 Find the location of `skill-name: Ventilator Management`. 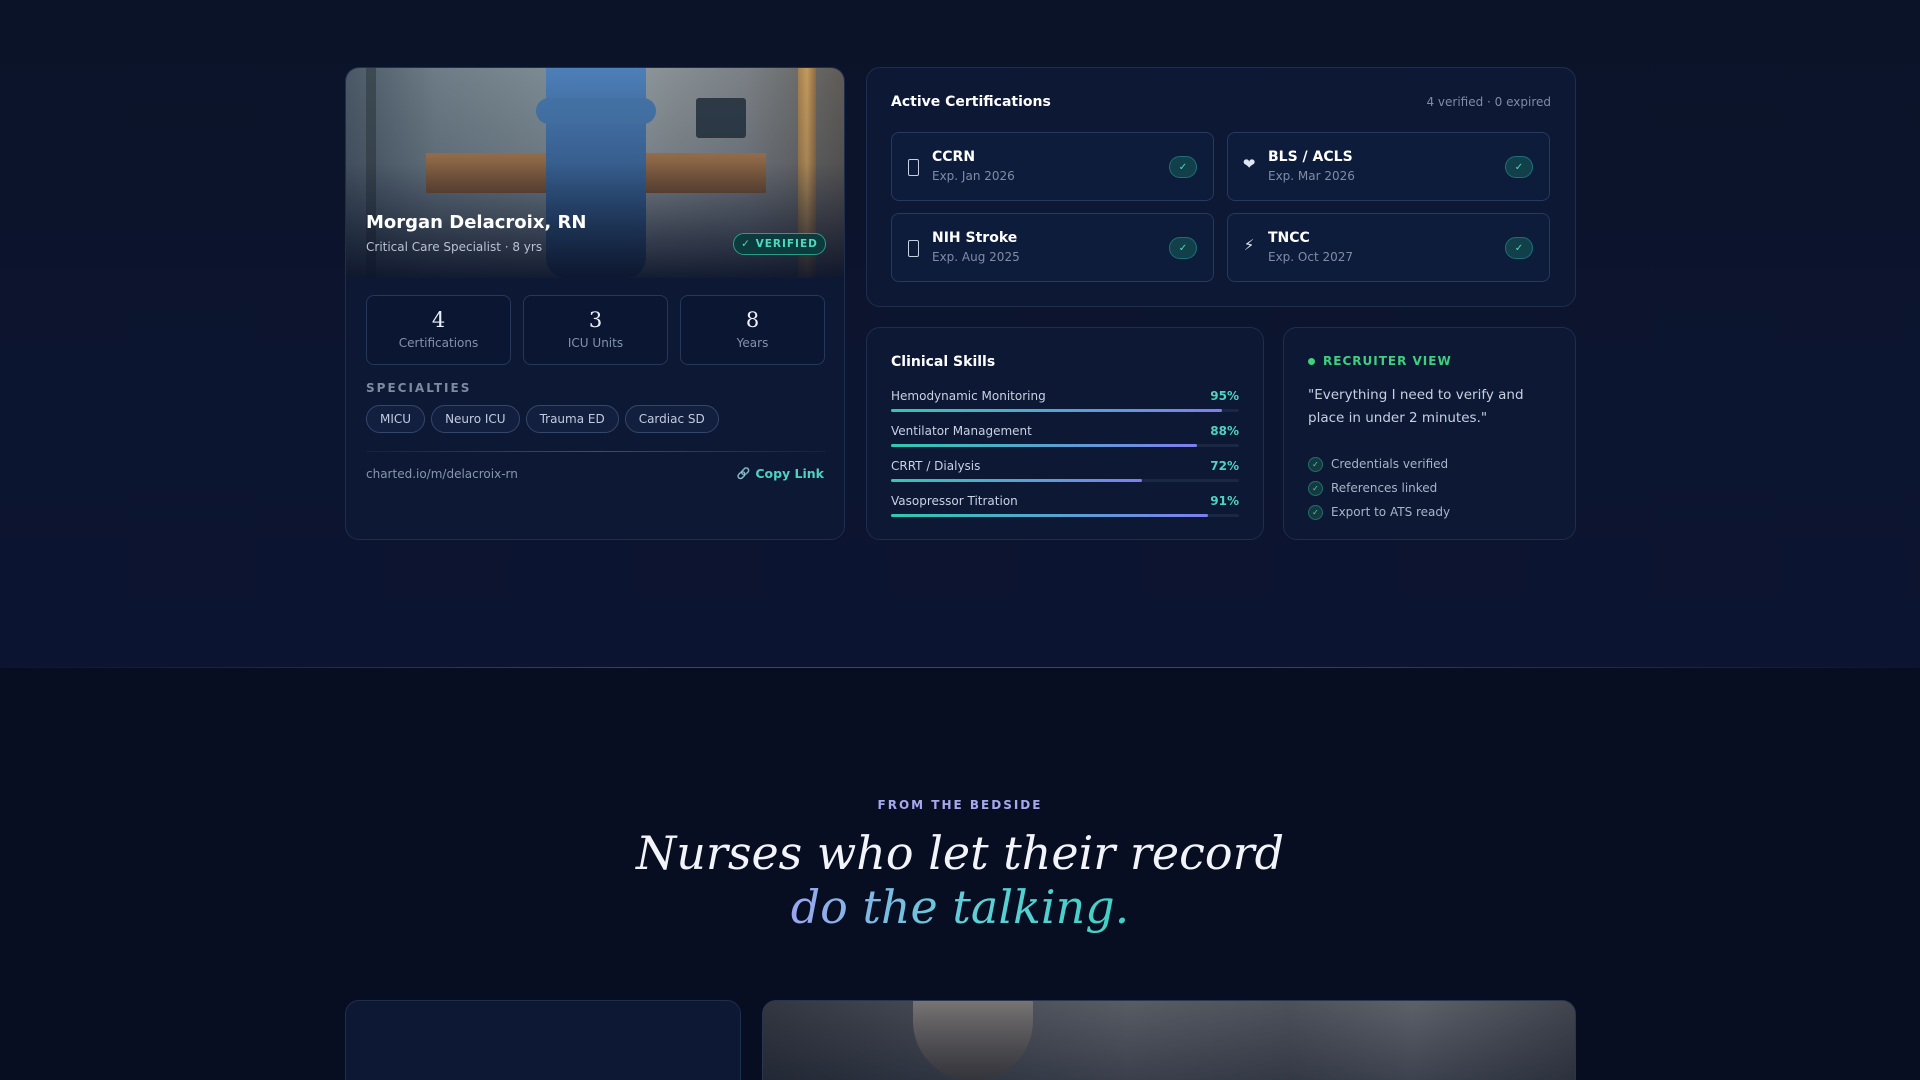

skill-name: Ventilator Management is located at coordinates (961, 431).